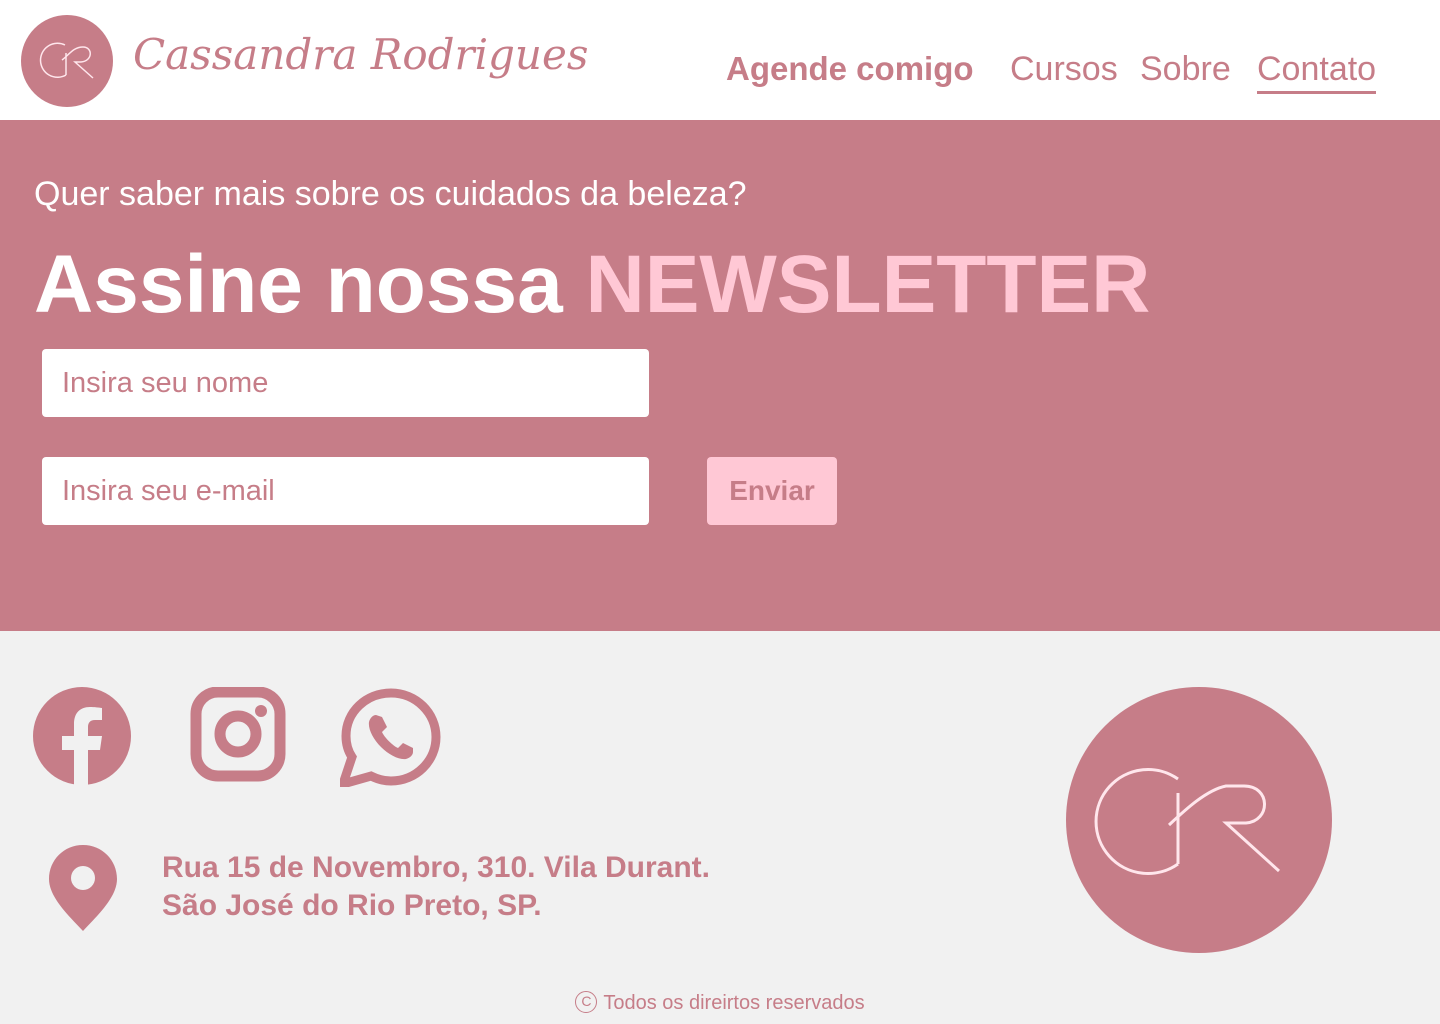 The width and height of the screenshot is (1440, 1024). What do you see at coordinates (345, 383) in the screenshot?
I see `name-input` at bounding box center [345, 383].